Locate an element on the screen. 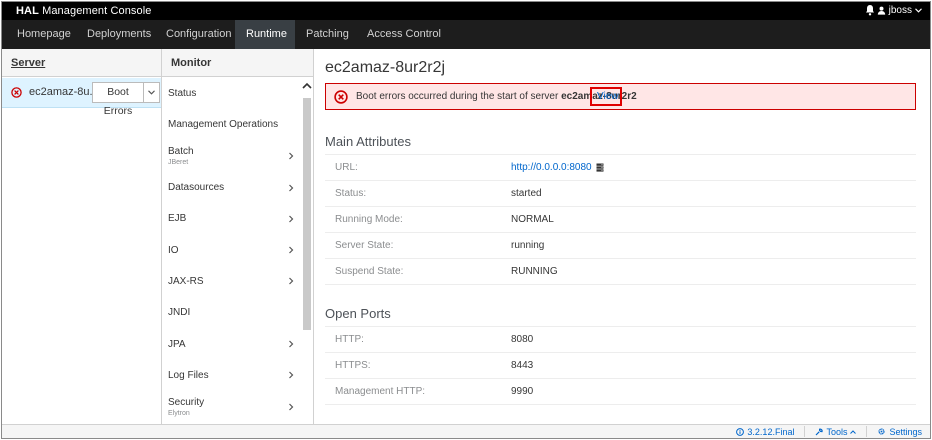 This screenshot has height=440, width=932. tab-configuration: Configuration is located at coordinates (198, 34).